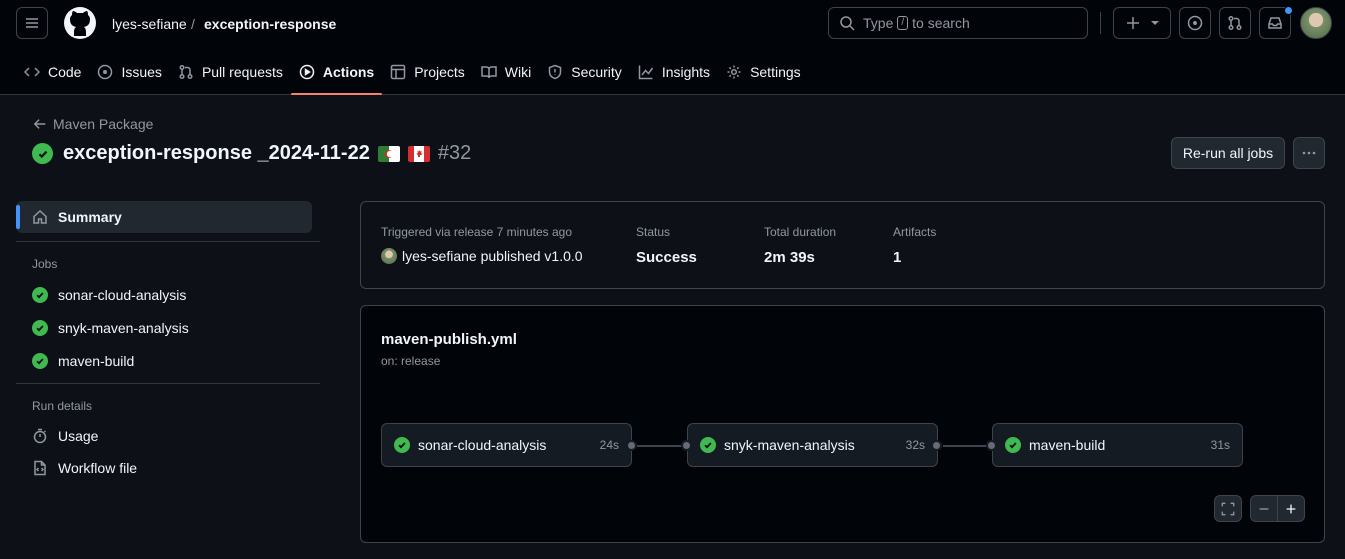 The height and width of the screenshot is (559, 1345). I want to click on page-title: exception-response _2024-11-22 #32, so click(251, 153).